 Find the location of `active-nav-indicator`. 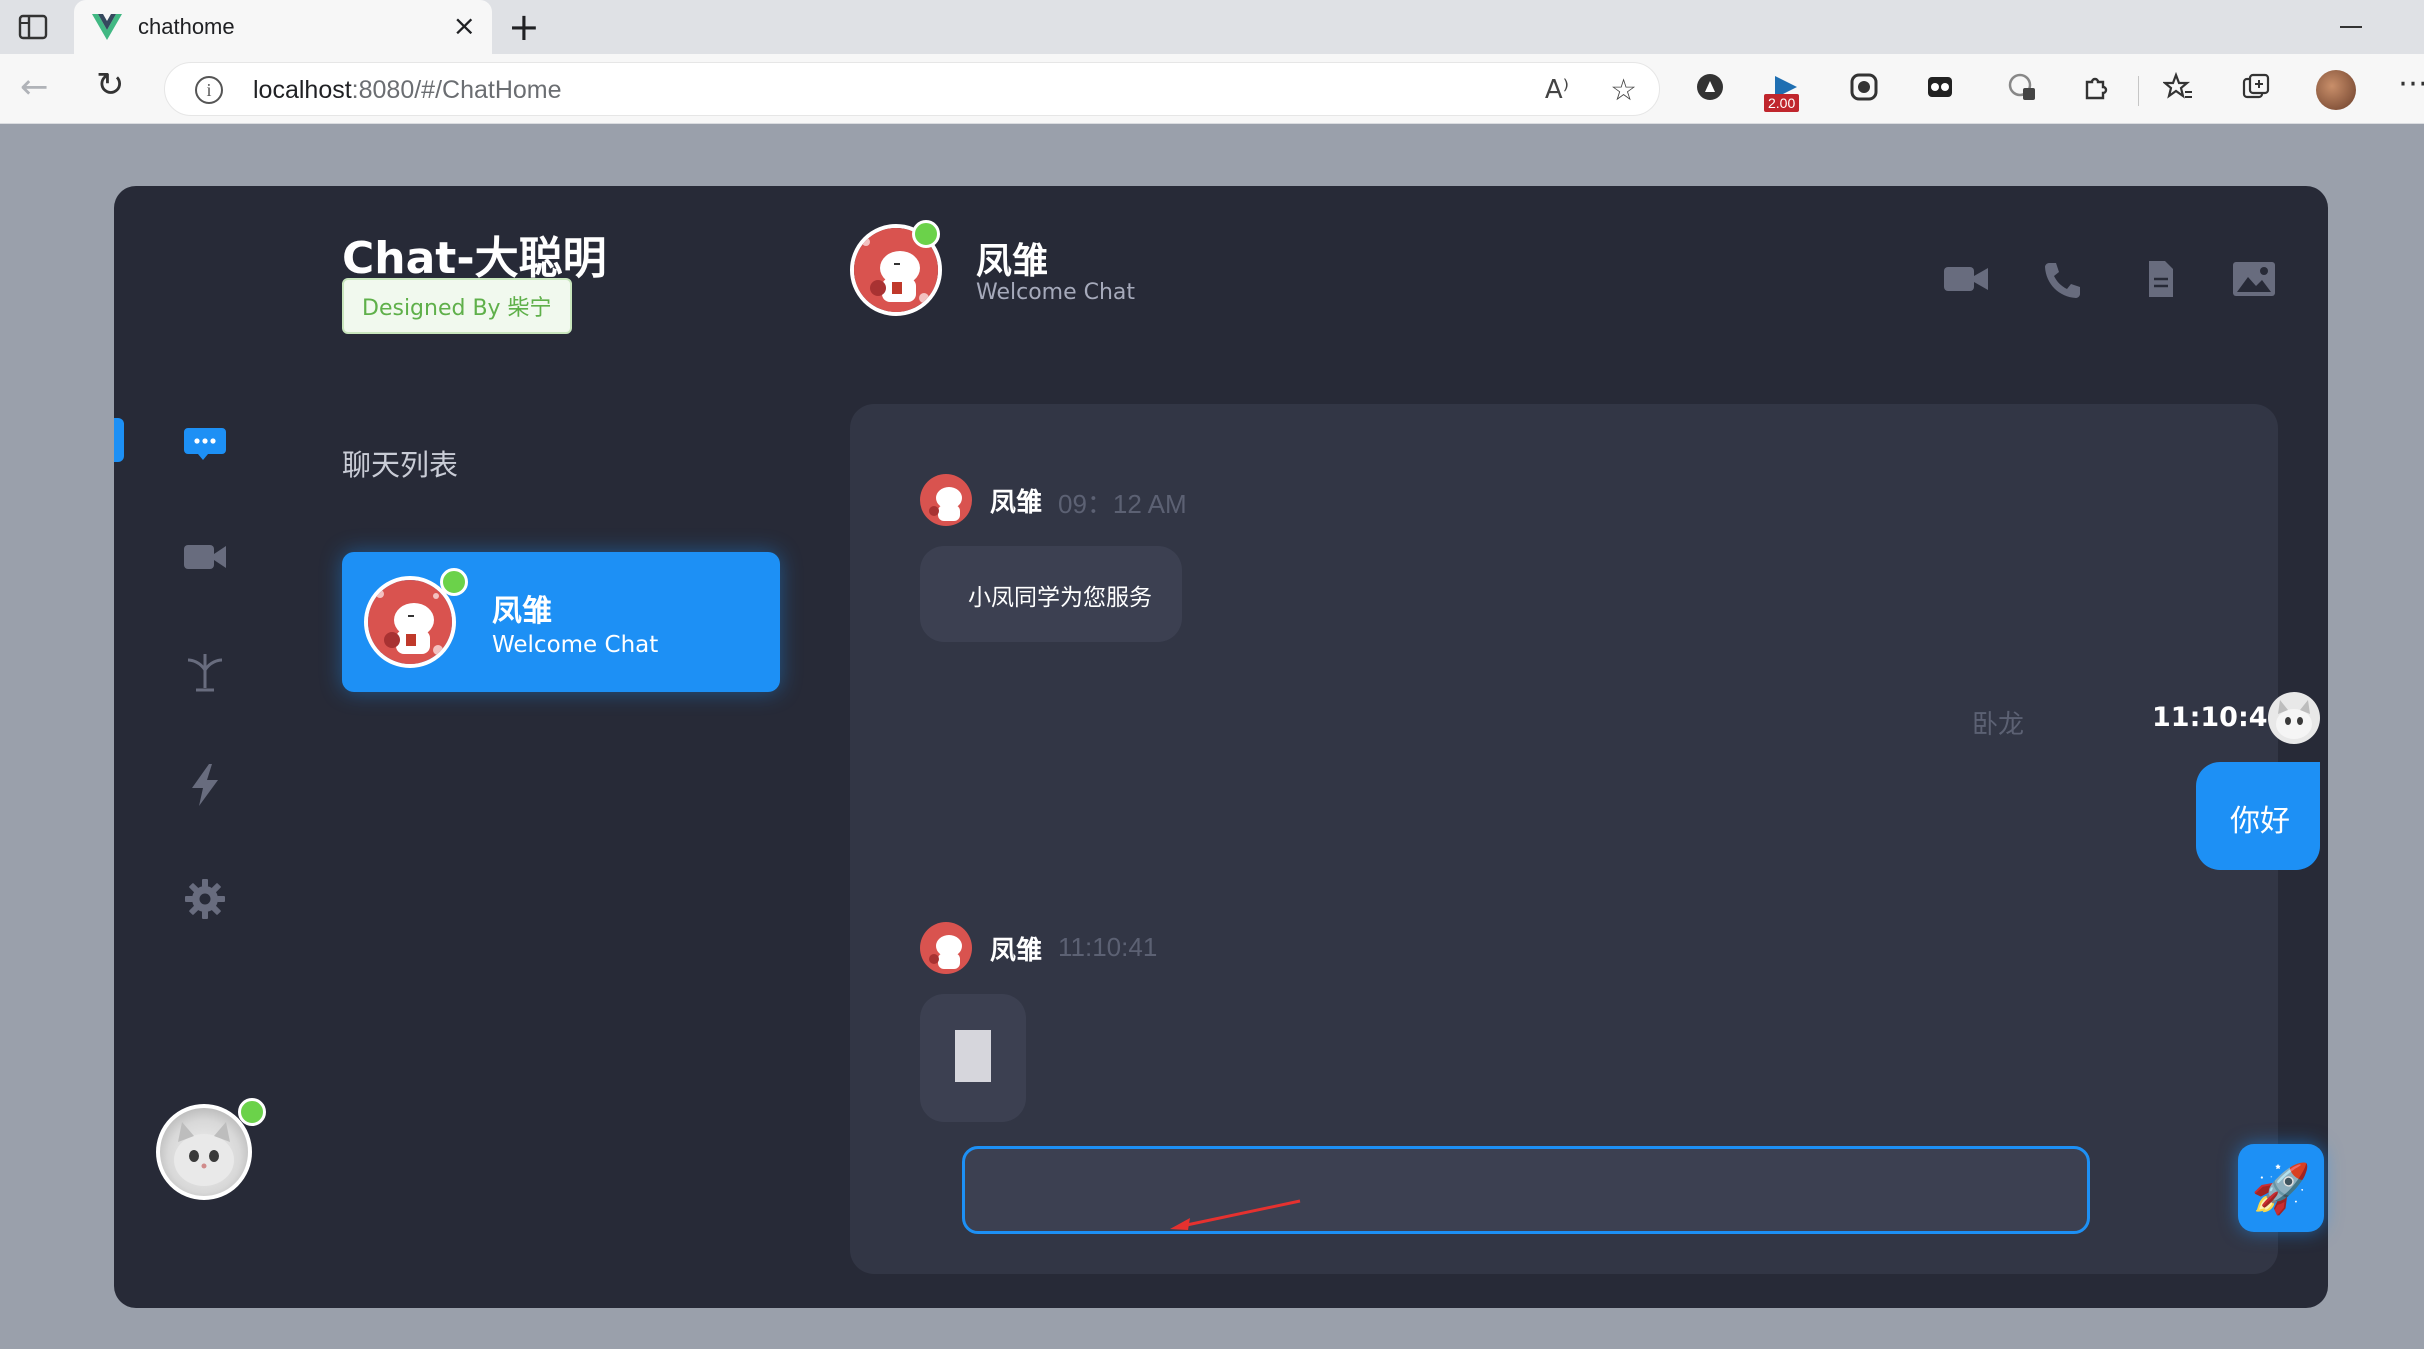

active-nav-indicator is located at coordinates (119, 440).